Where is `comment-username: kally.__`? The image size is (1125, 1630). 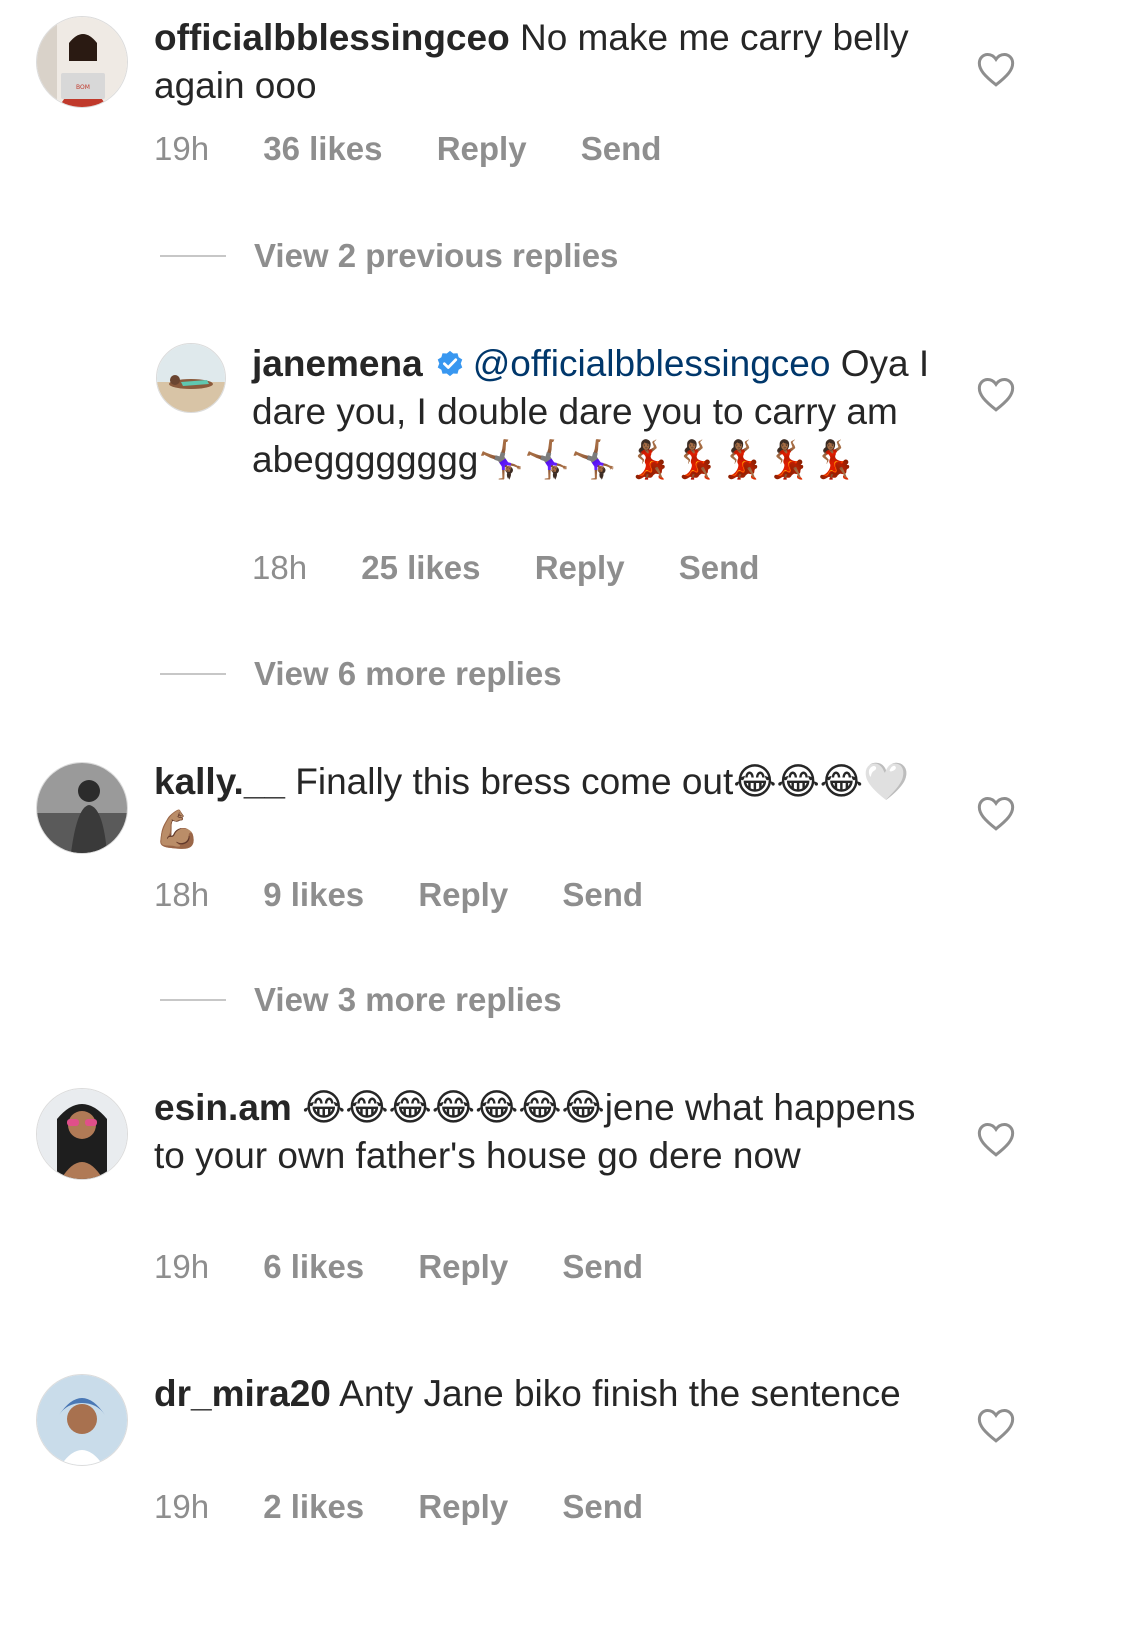
comment-username: kally.__ is located at coordinates (219, 781).